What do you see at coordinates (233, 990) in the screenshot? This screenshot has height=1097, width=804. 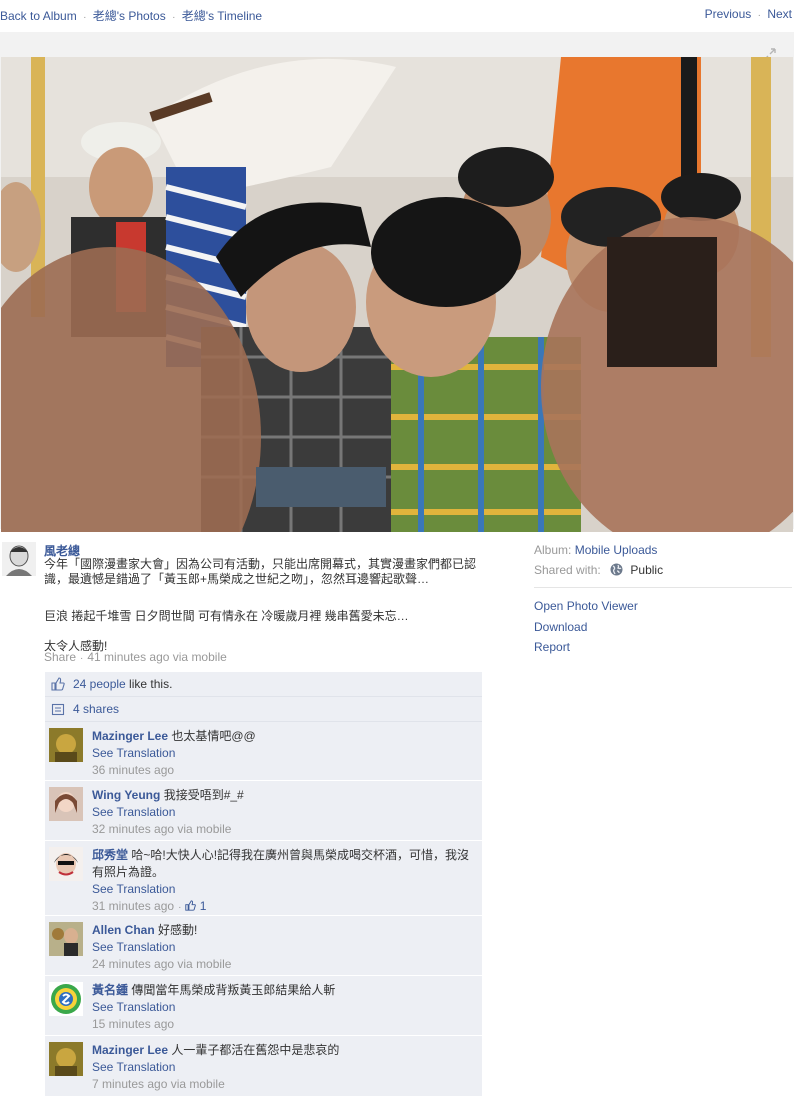 I see `comment-text: 傳聞當年馬榮成背叛黃玉郎結果給人斬` at bounding box center [233, 990].